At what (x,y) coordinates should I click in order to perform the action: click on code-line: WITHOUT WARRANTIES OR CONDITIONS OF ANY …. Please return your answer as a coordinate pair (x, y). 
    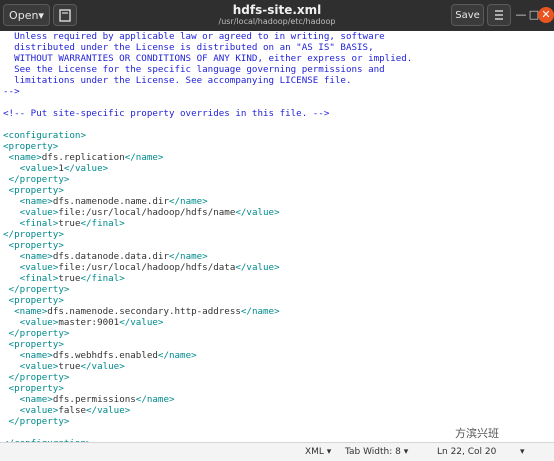
    Looking at the image, I should click on (207, 58).